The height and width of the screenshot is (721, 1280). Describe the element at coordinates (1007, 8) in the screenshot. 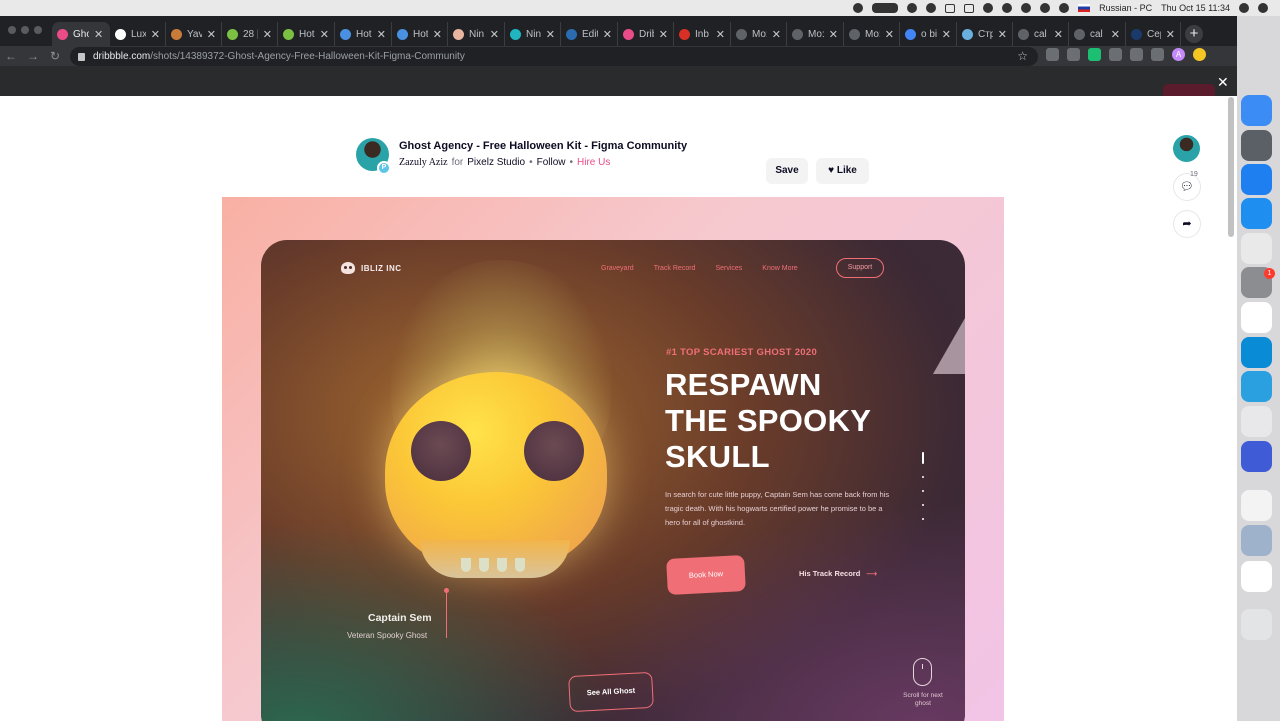

I see `globe-icon` at that location.